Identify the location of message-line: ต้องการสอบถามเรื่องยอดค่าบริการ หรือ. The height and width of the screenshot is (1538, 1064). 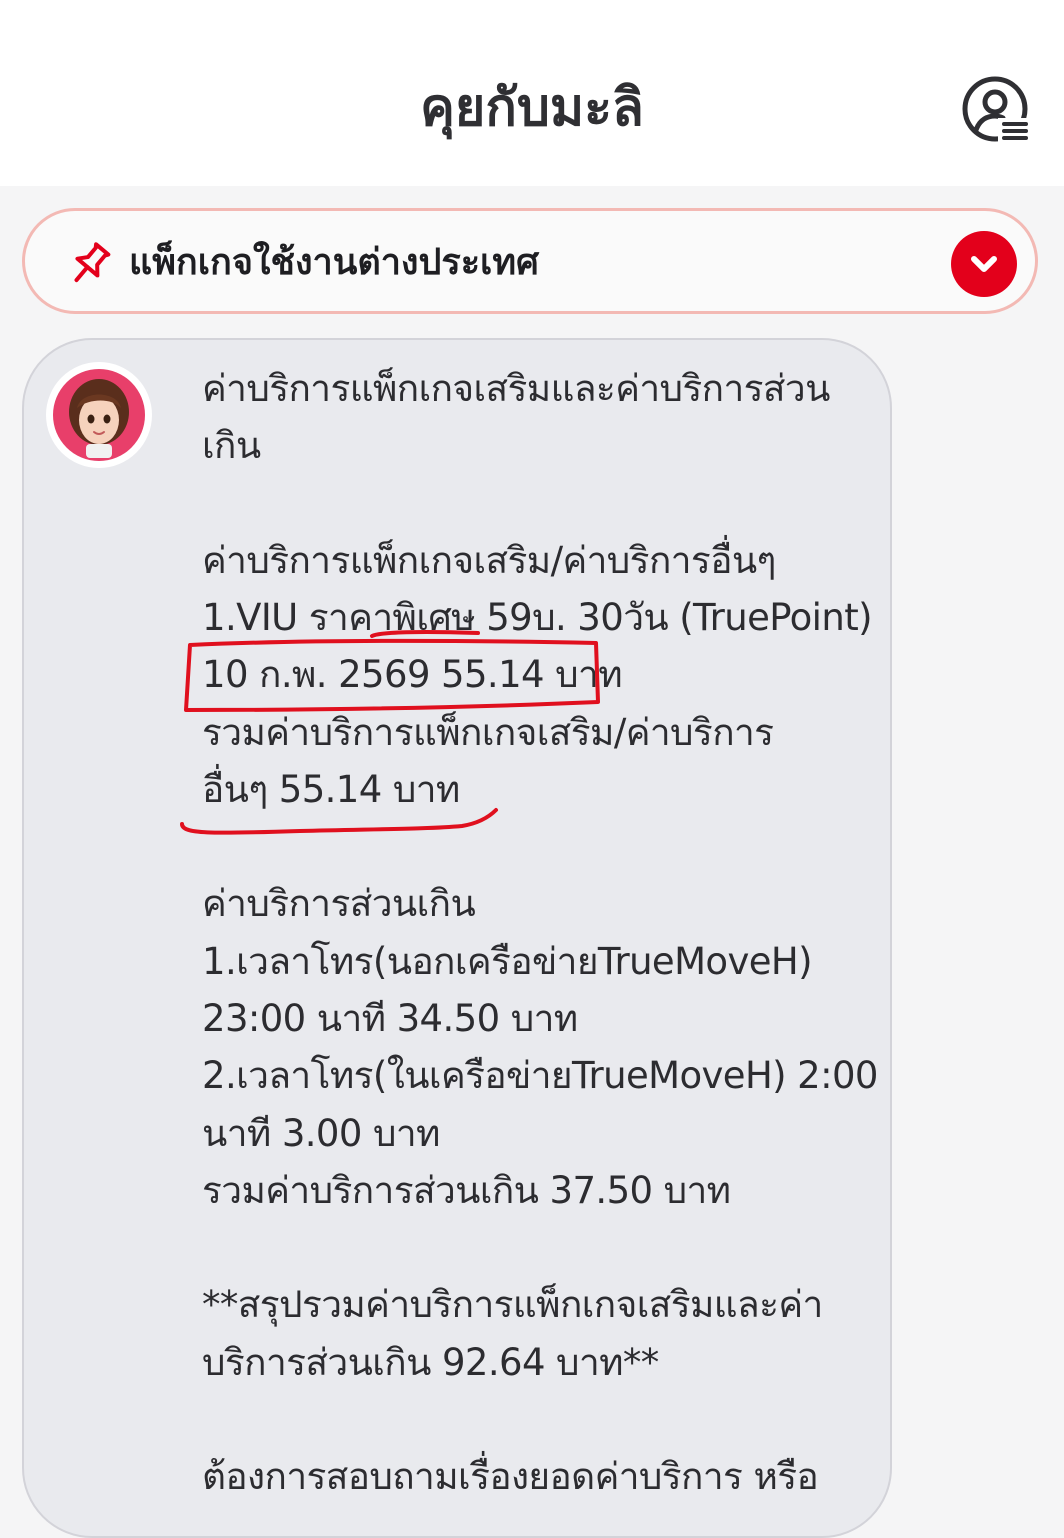
(510, 1476).